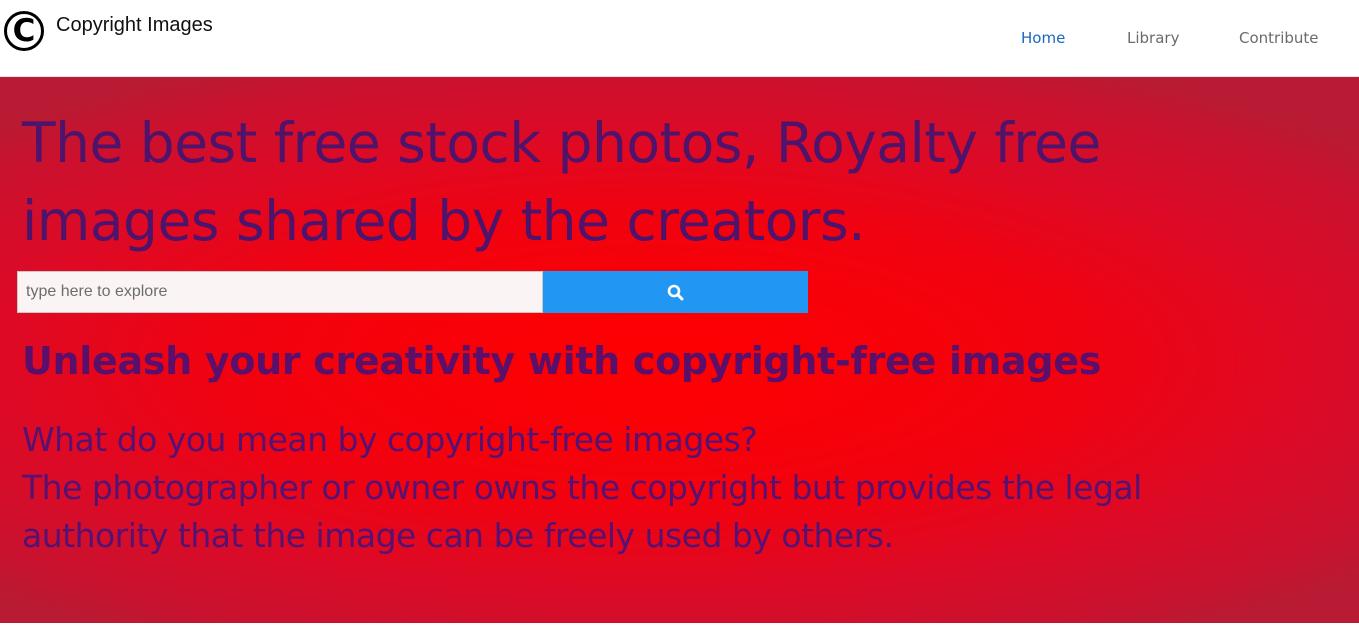 This screenshot has width=1359, height=625. I want to click on nav-link-home: Home, so click(1043, 38).